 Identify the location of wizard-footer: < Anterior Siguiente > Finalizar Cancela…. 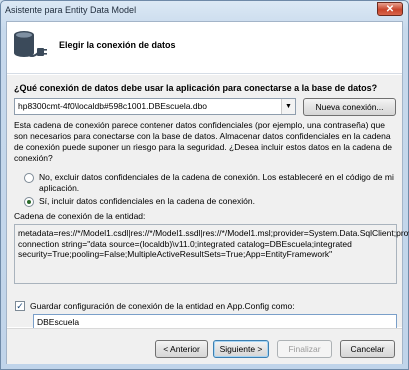
(204, 346).